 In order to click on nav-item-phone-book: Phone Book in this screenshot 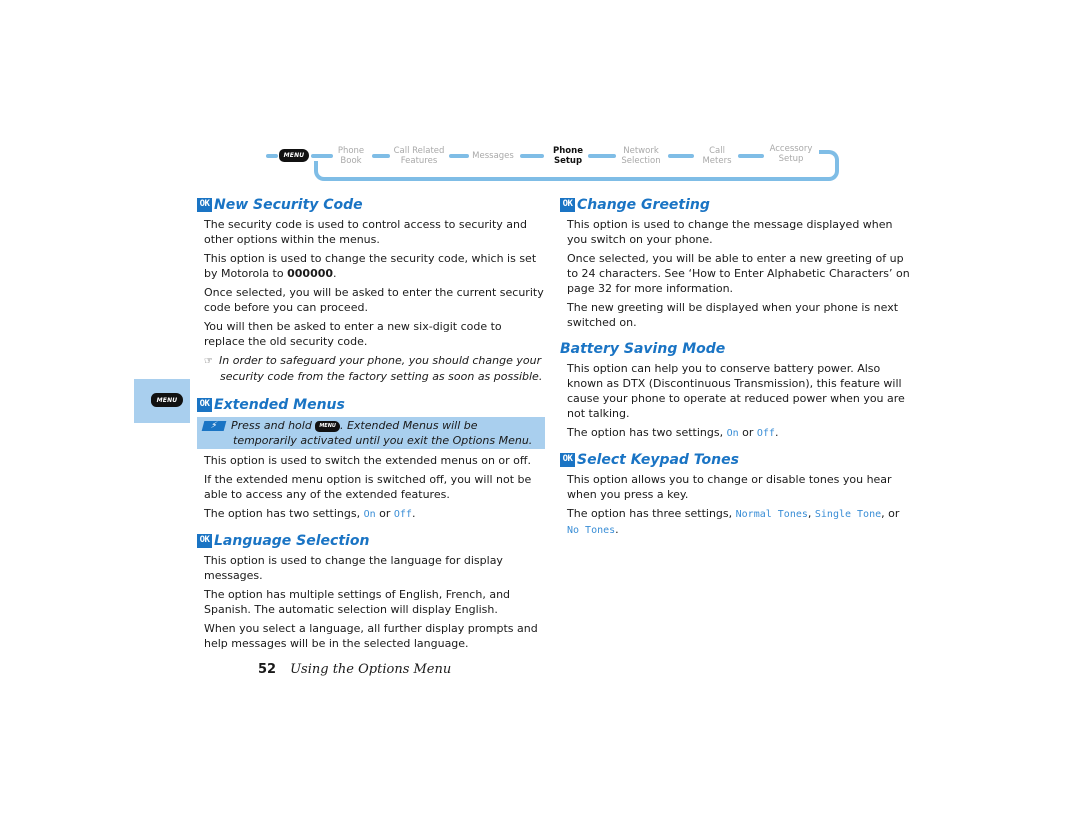, I will do `click(351, 156)`.